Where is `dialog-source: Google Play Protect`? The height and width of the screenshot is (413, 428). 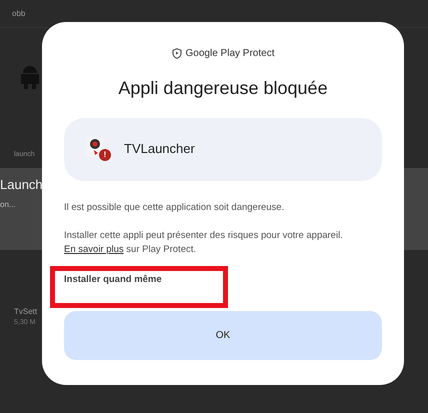
dialog-source: Google Play Protect is located at coordinates (230, 54).